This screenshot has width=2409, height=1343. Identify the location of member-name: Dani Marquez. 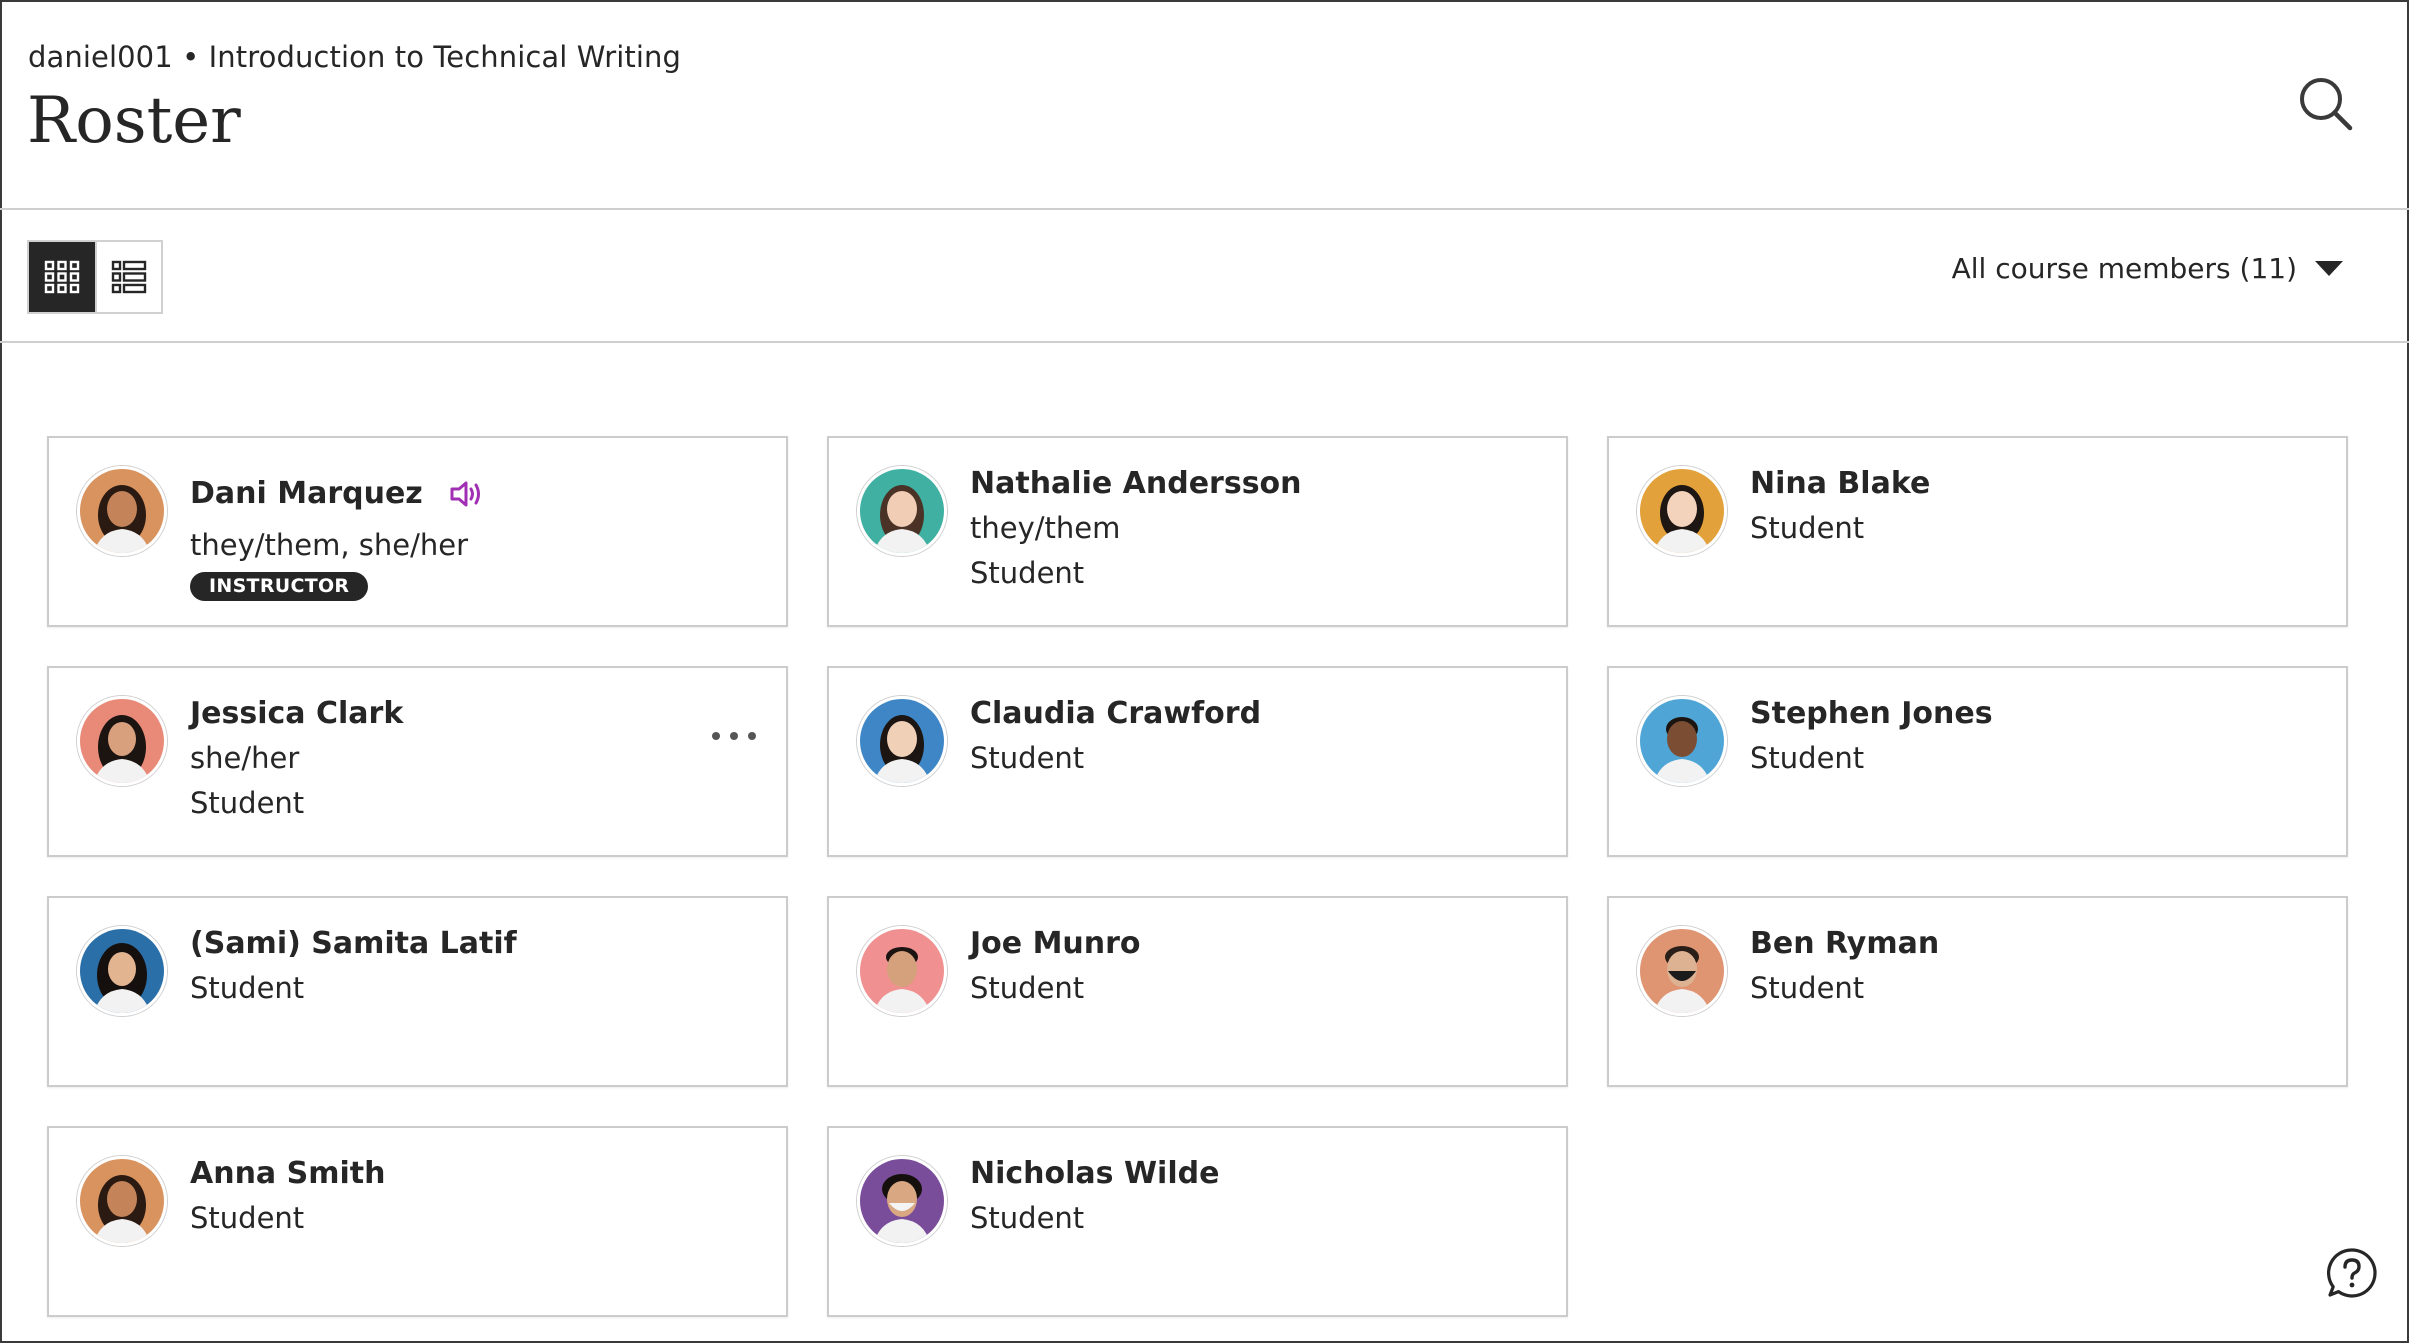
(478, 494).